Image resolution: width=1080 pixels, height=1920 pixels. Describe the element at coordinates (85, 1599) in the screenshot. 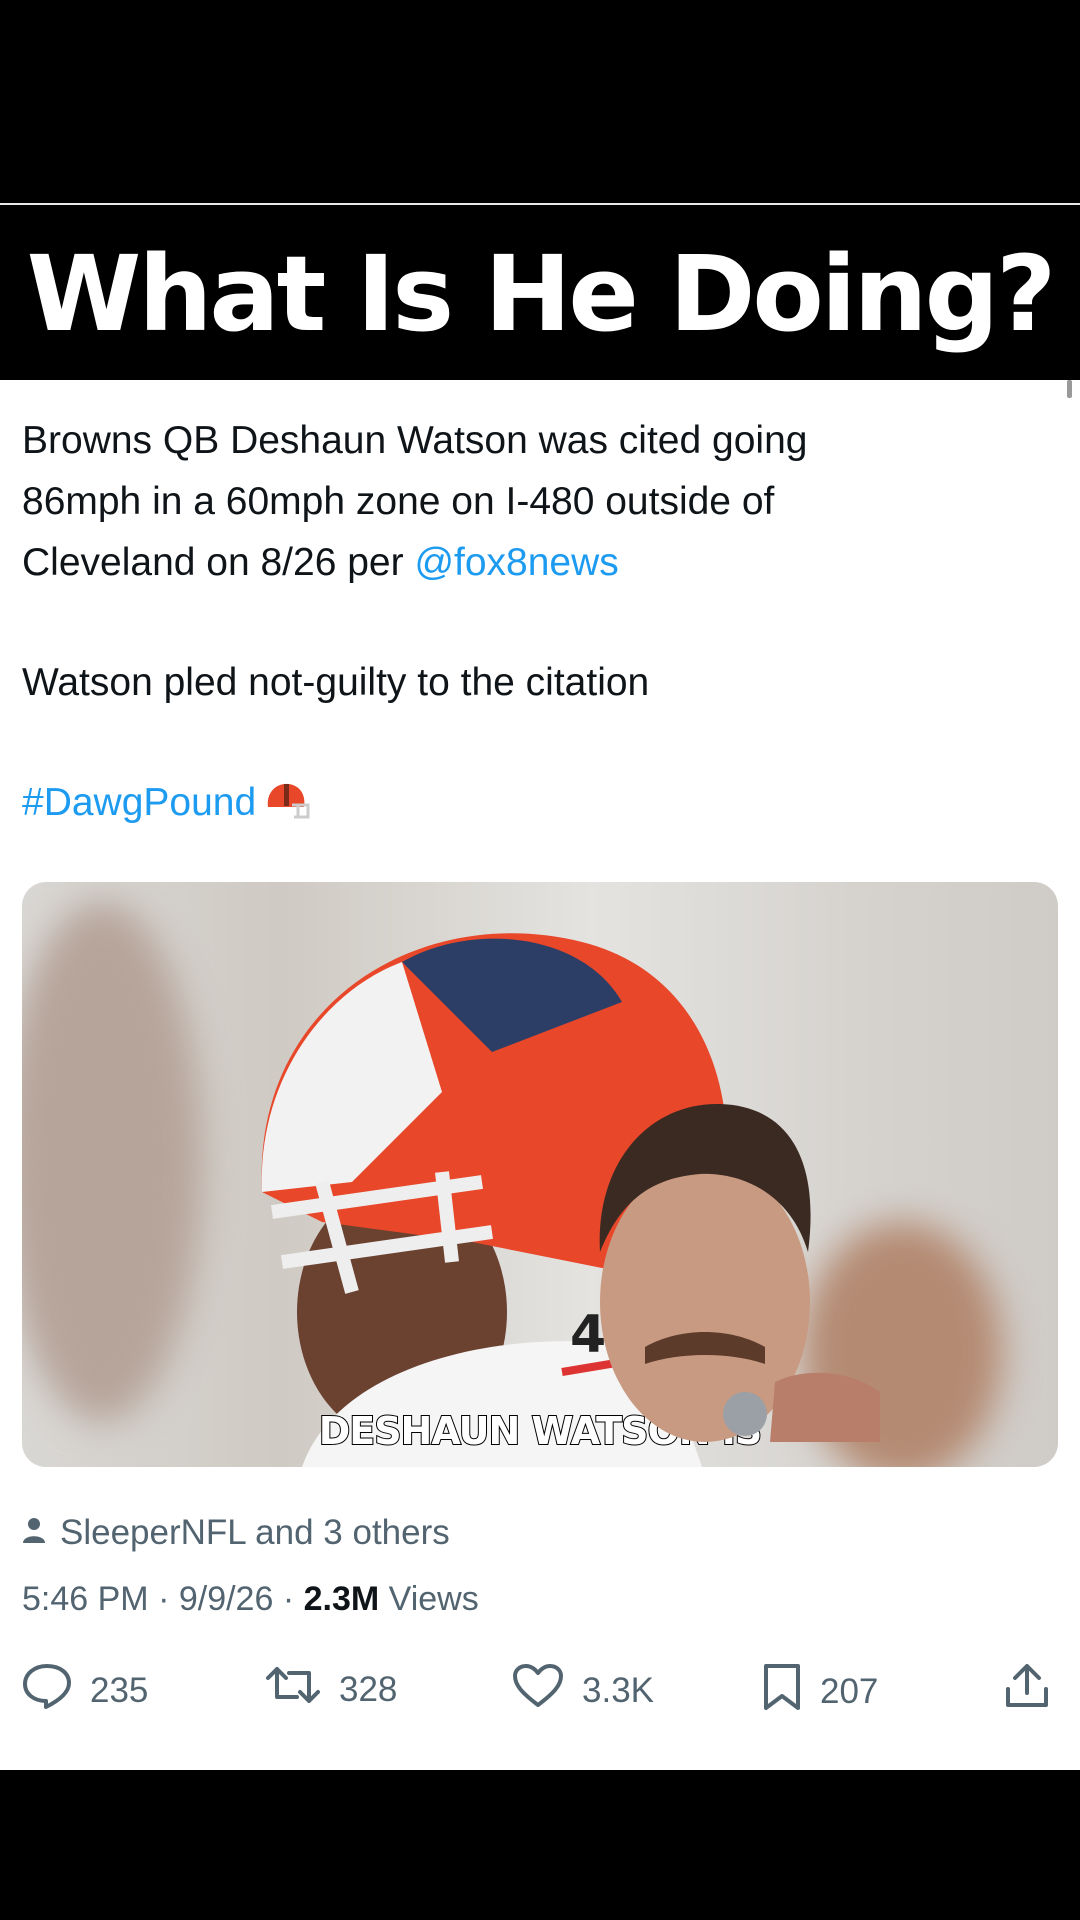

I see `tweet-time: 5:46 PM` at that location.